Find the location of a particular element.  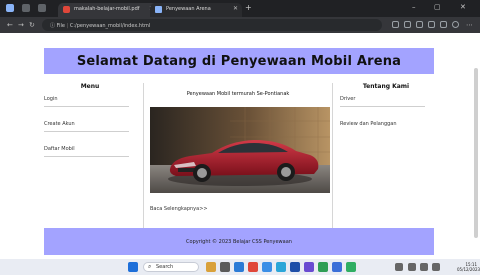

tab-label: makalah-belajar-mobil.pdf is located at coordinates (107, 9).